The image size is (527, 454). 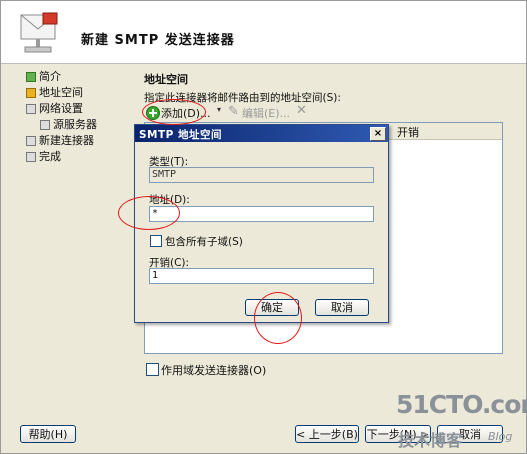 I want to click on nav-step-address-space: 地址空间, so click(x=73, y=93).